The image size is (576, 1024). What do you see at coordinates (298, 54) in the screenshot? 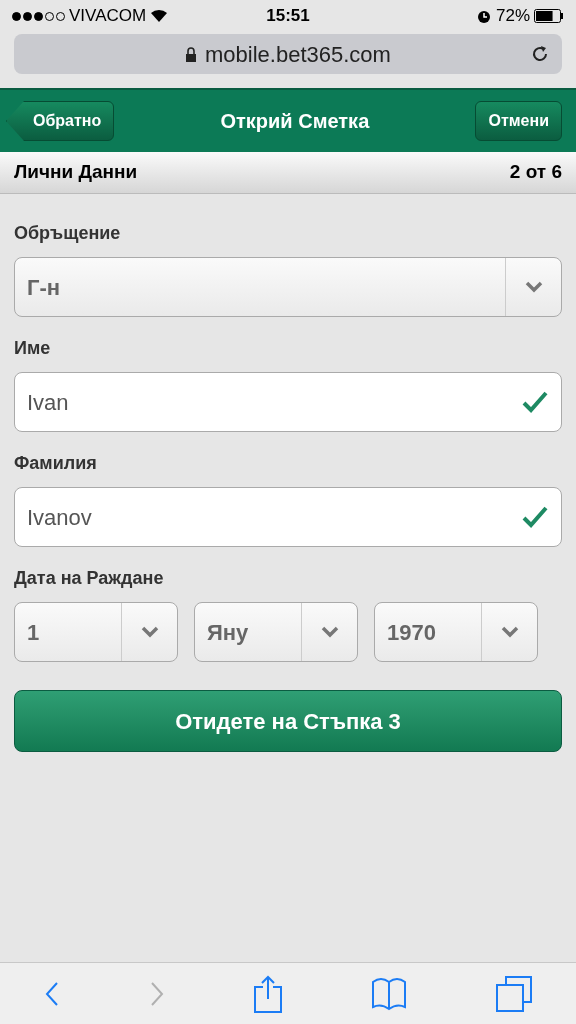
I see `url-text: mobile.bet365.com` at bounding box center [298, 54].